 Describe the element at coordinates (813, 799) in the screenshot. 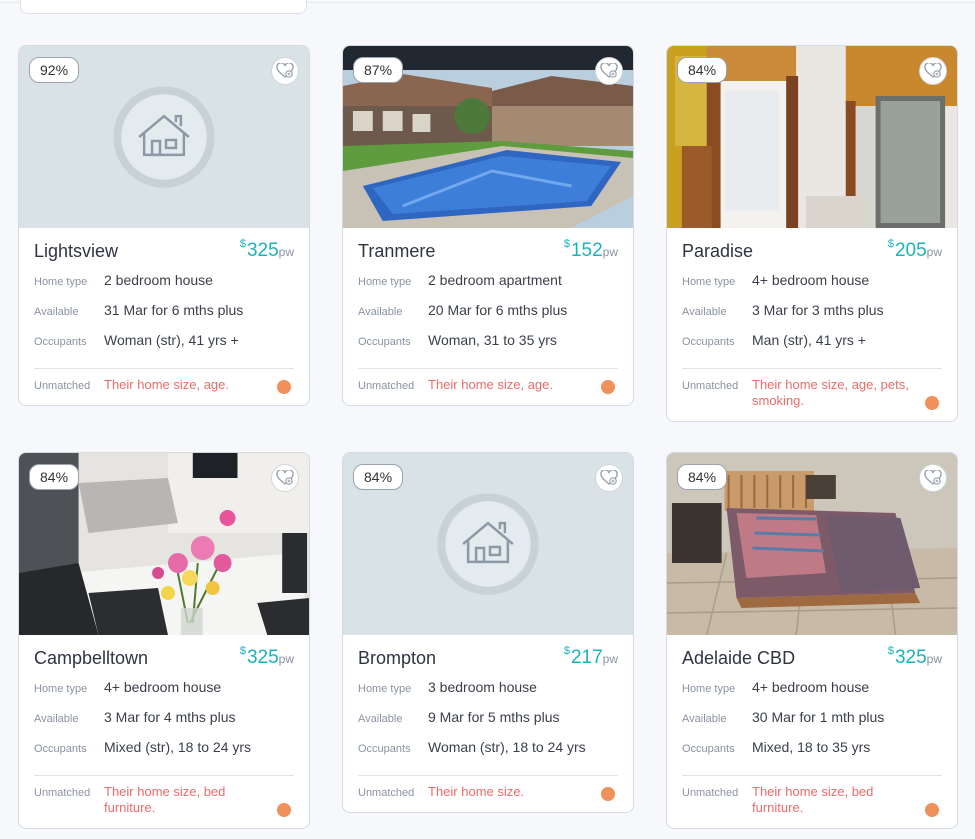

I see `unmatched-value: Their home size, bed furniture.` at that location.